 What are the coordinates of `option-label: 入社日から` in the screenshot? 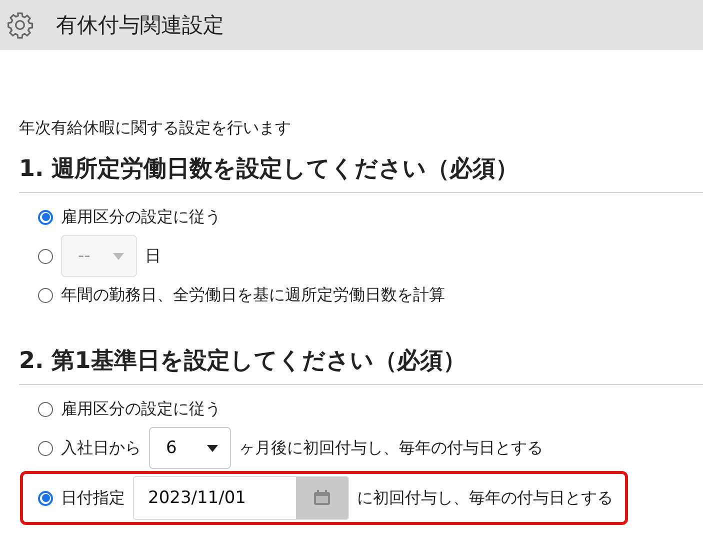 It's located at (101, 448).